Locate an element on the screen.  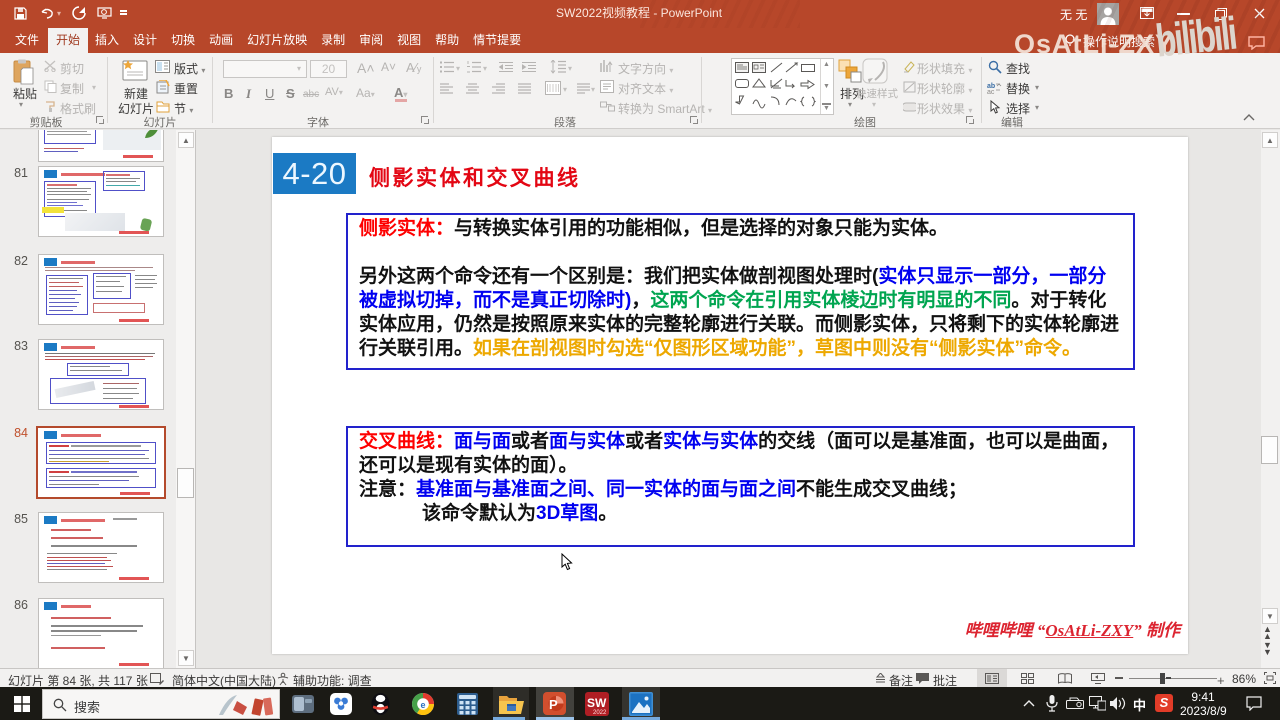
svg-text: P is located at coordinates (553, 704).